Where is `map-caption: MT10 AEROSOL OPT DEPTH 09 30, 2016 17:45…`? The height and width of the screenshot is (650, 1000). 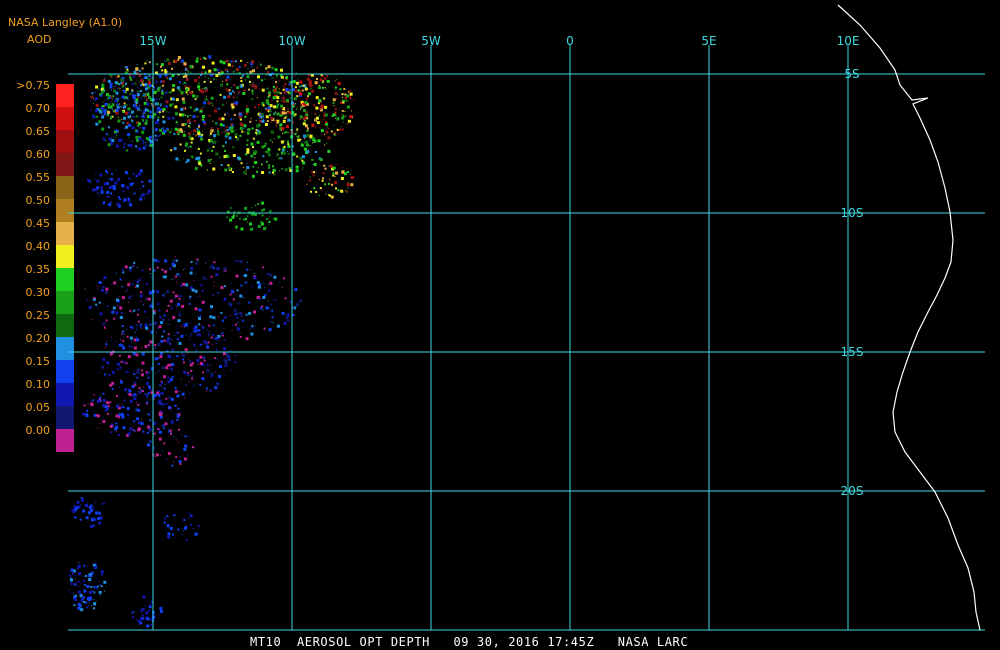
map-caption: MT10 AEROSOL OPT DEPTH 09 30, 2016 17:45… is located at coordinates (469, 642).